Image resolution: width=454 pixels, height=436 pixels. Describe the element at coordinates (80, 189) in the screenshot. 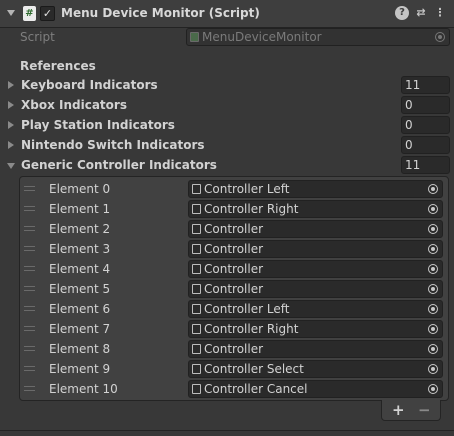

I see `element-label: Element 0` at that location.